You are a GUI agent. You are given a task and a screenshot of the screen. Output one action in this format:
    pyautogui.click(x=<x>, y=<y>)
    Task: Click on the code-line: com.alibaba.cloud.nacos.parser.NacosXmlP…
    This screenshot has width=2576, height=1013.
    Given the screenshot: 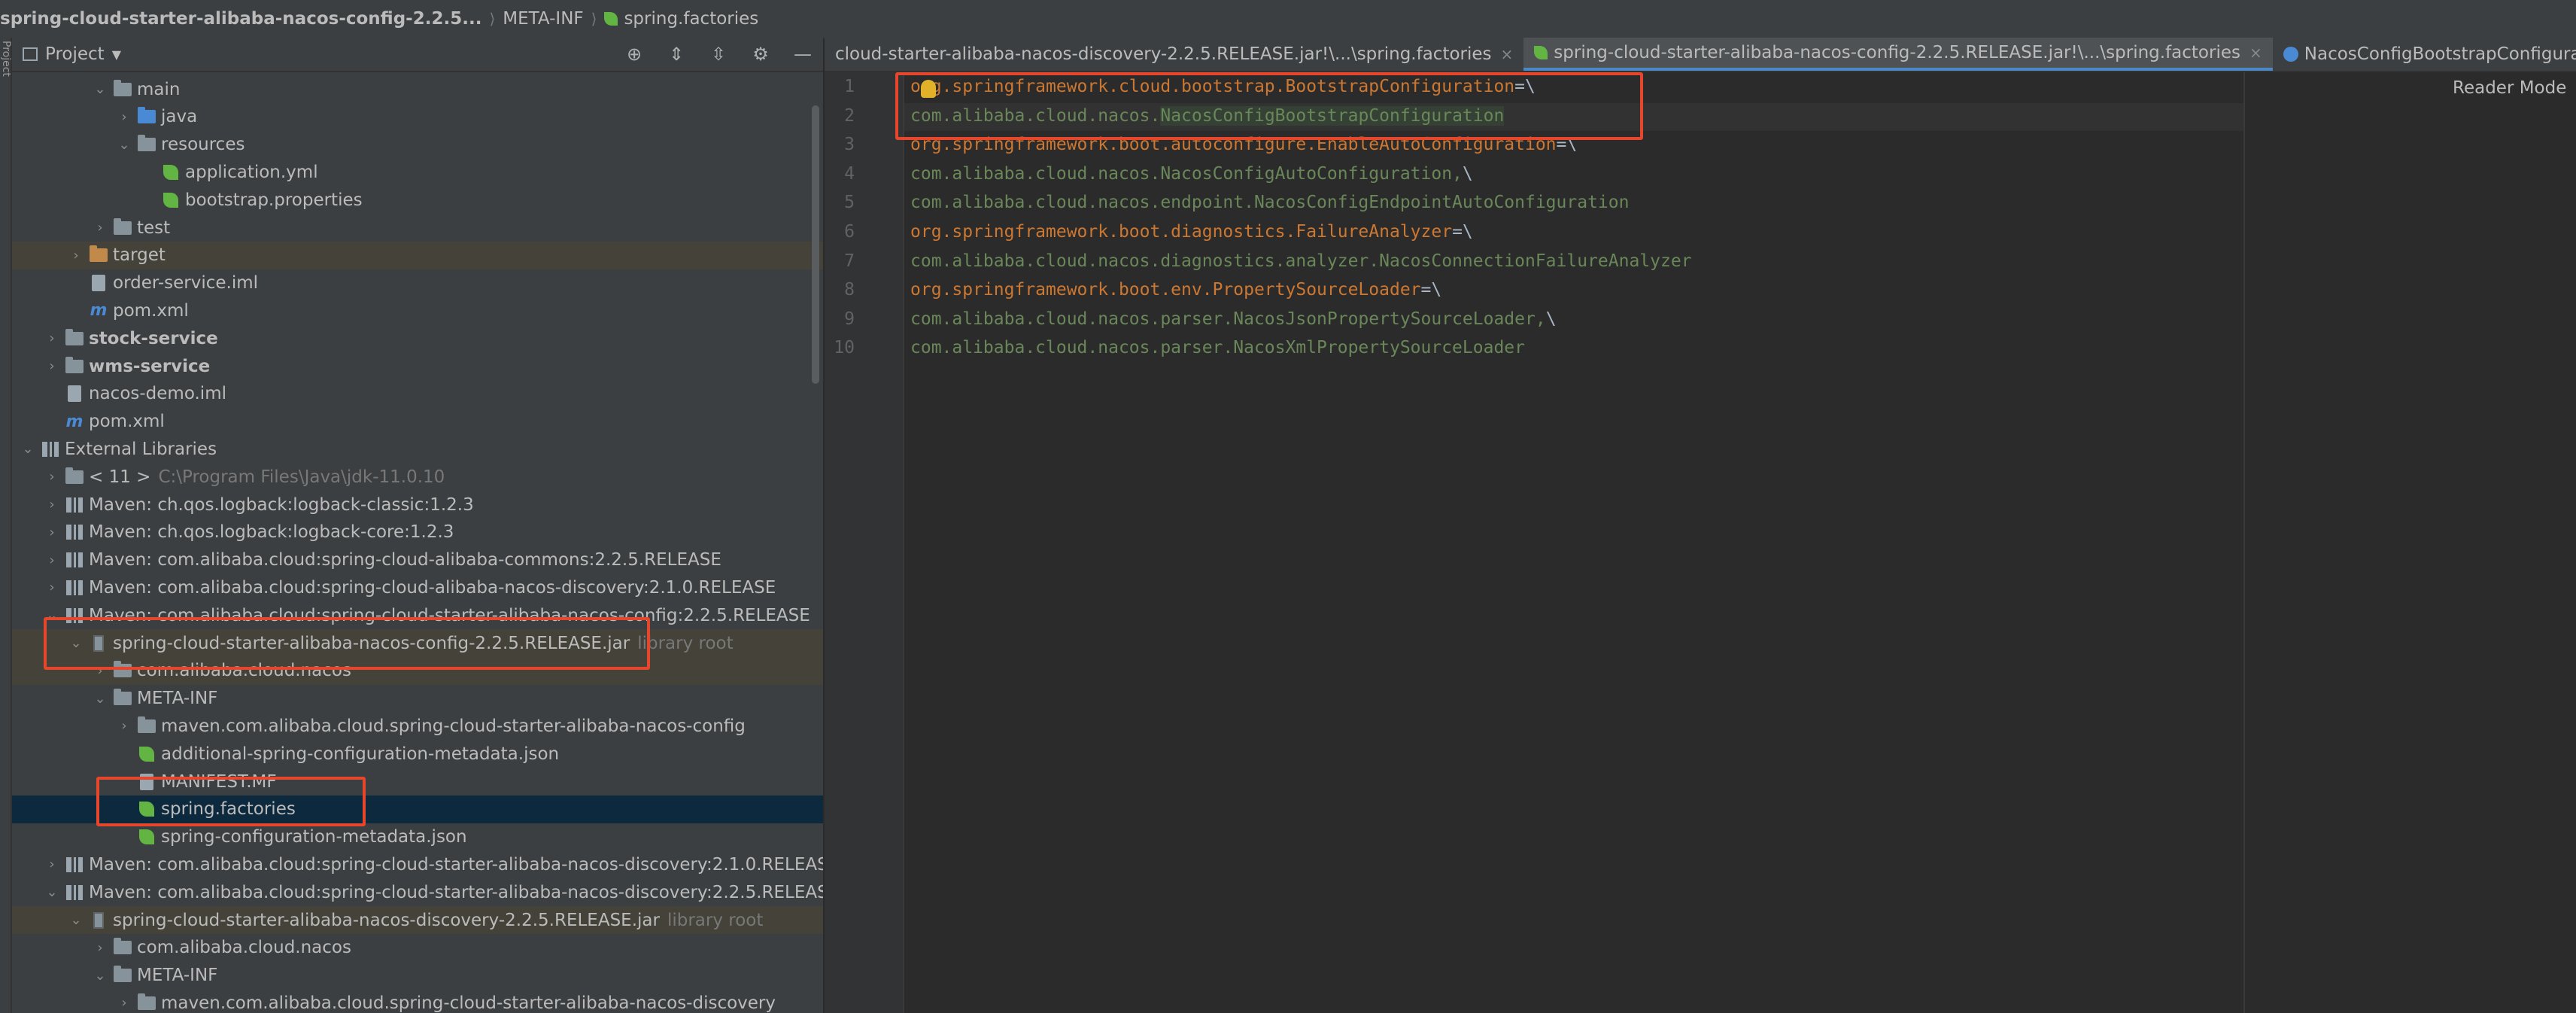 What is the action you would take?
    pyautogui.click(x=1218, y=347)
    